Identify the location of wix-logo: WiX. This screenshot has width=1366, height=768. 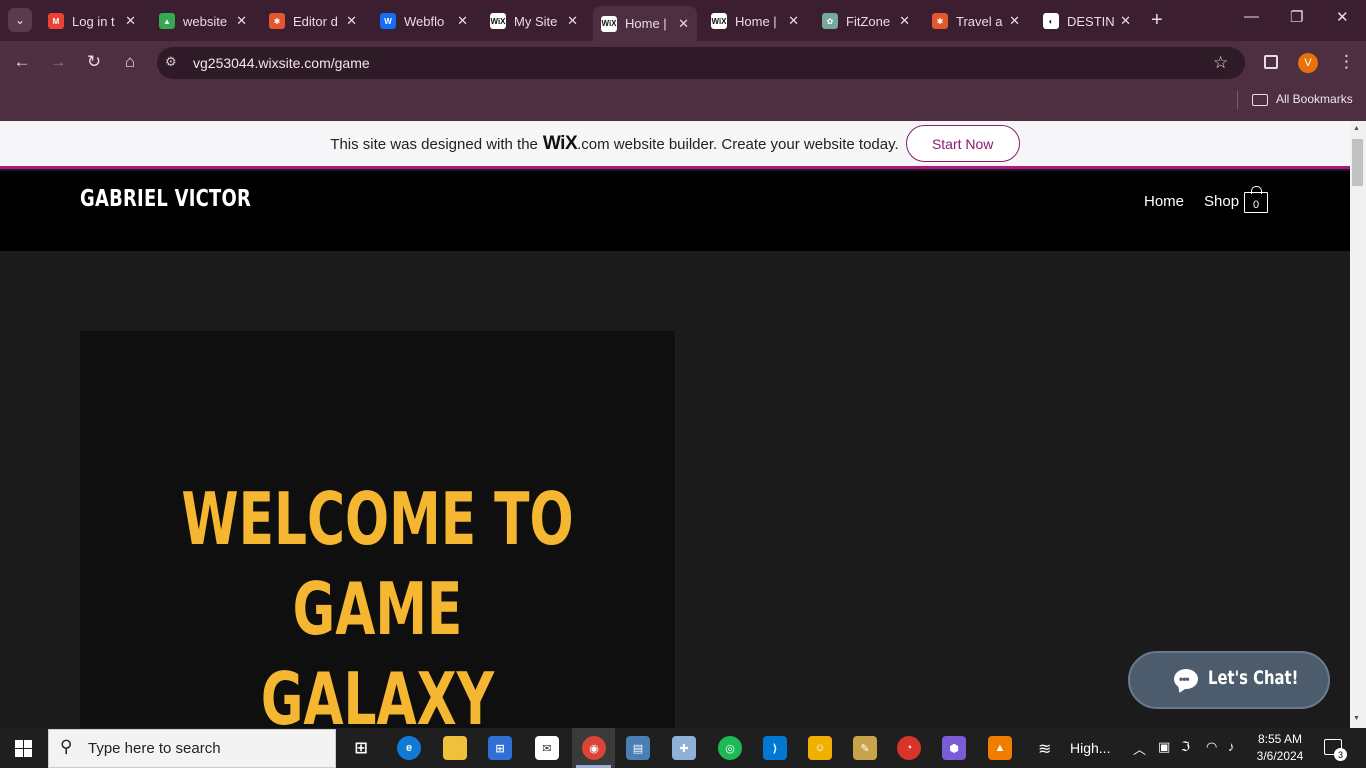
(560, 144).